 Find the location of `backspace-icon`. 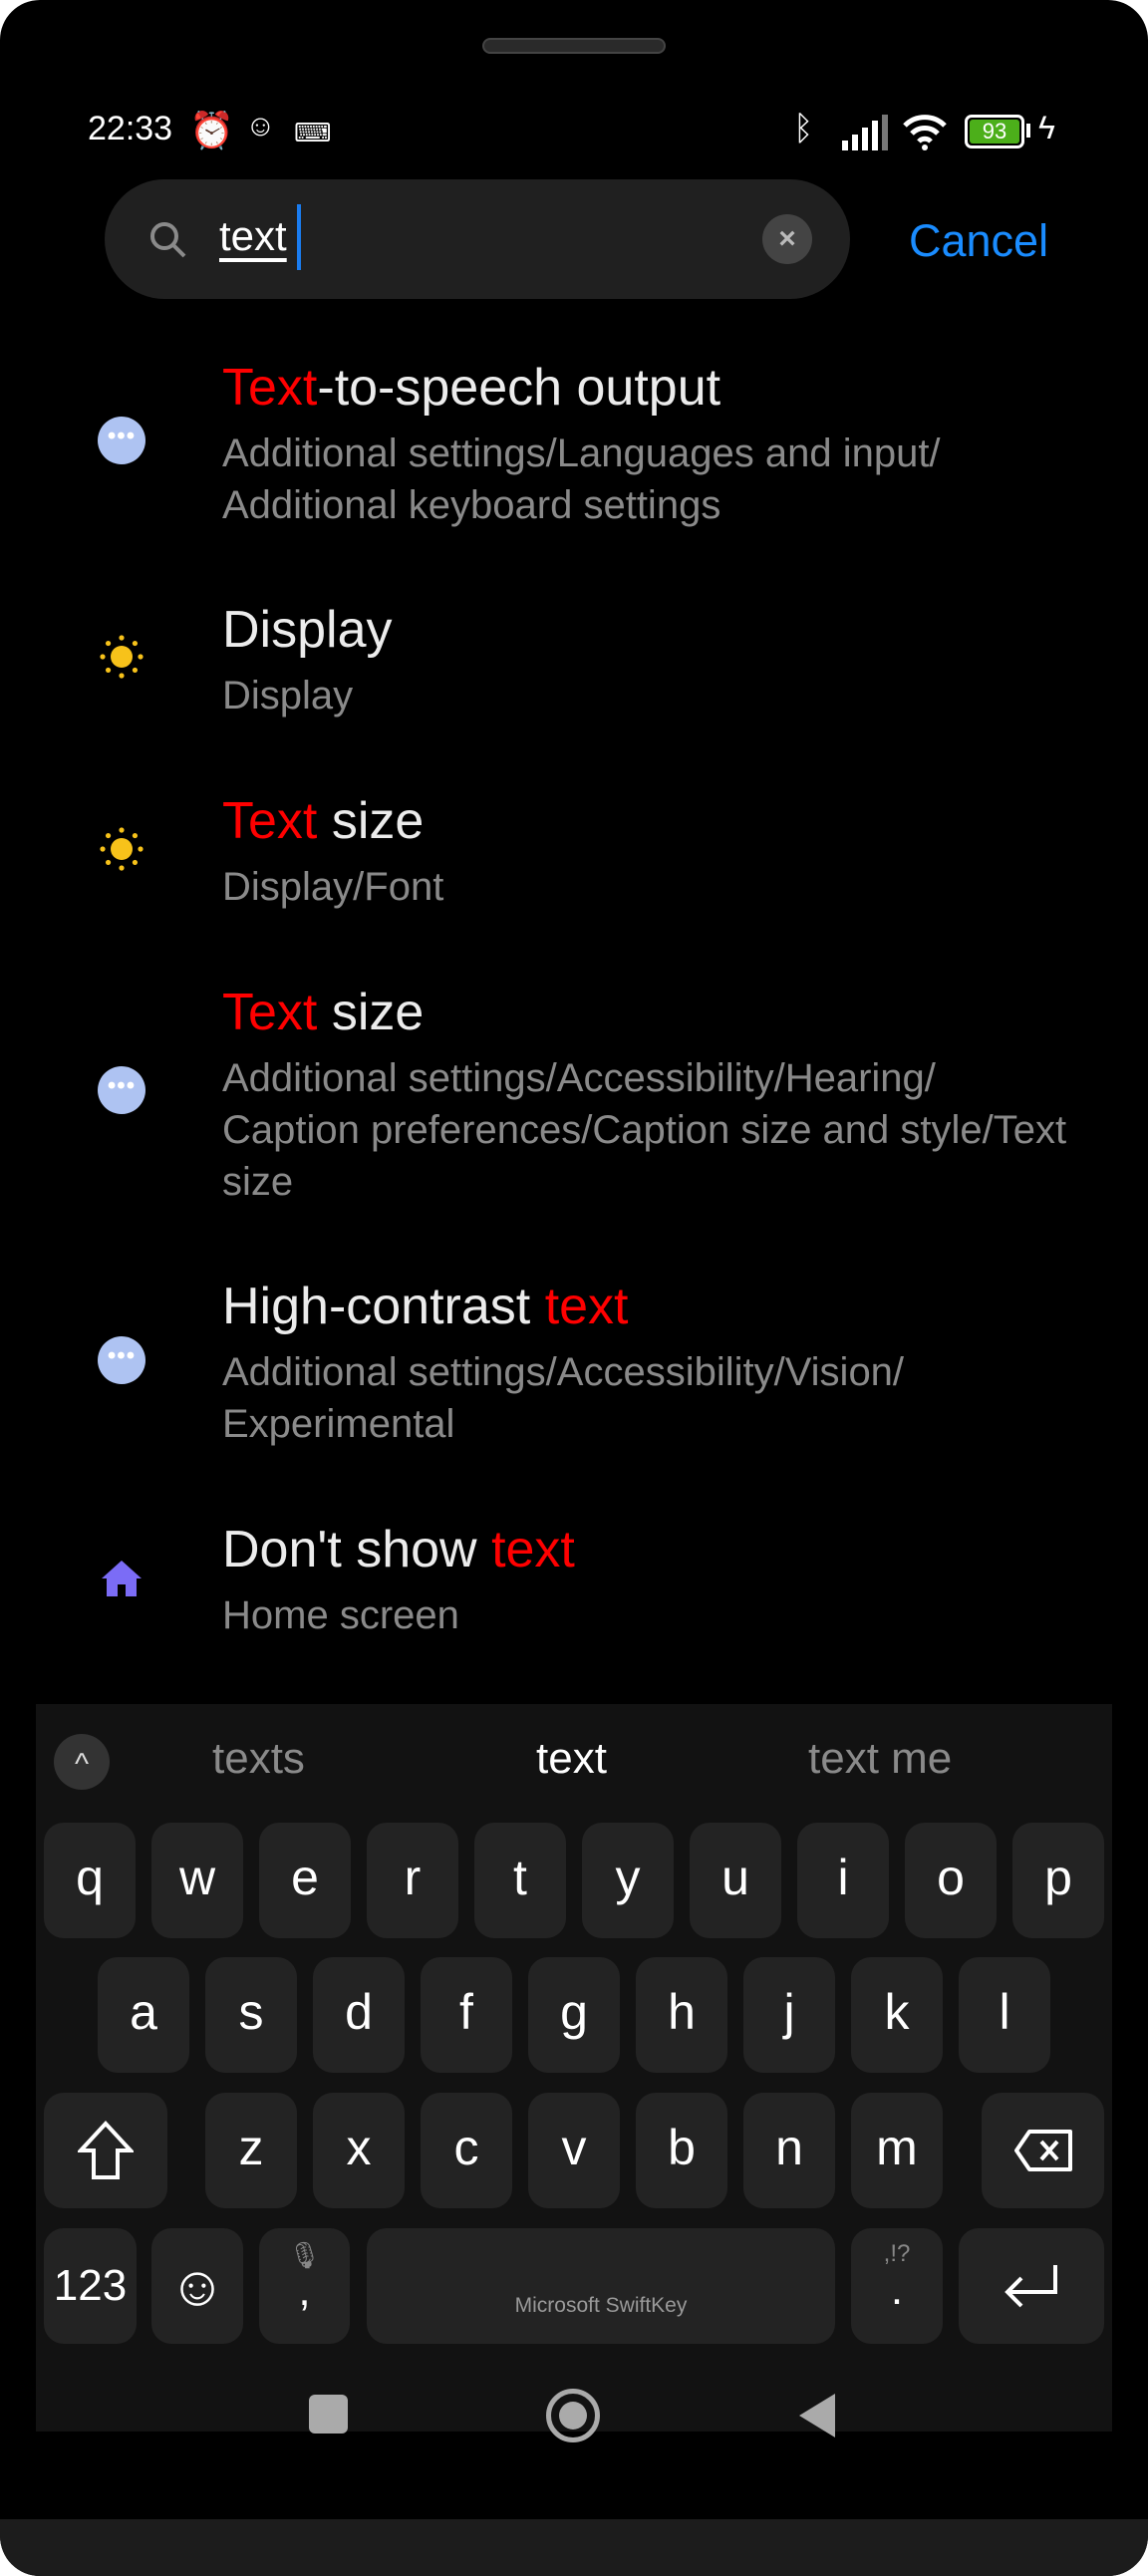

backspace-icon is located at coordinates (1042, 2150).